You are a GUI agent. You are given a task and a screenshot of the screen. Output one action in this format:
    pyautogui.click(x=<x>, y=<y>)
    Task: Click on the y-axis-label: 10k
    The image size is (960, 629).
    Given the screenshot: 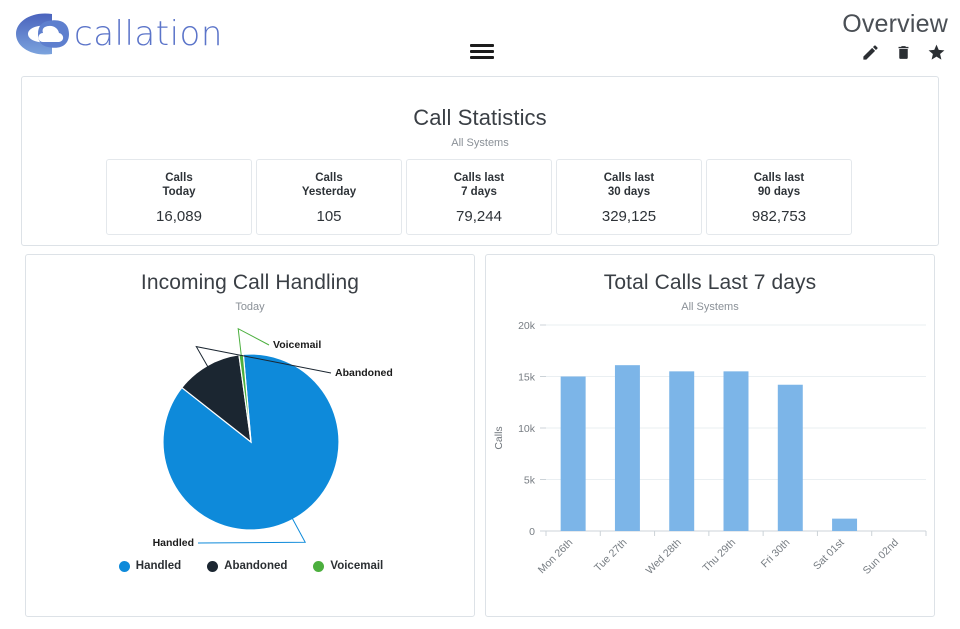 What is the action you would take?
    pyautogui.click(x=527, y=429)
    